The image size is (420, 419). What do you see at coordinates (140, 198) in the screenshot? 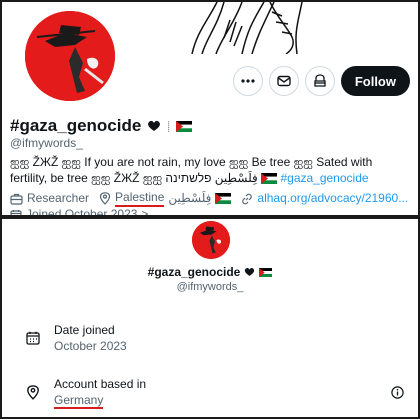
I see `location: Palestine` at bounding box center [140, 198].